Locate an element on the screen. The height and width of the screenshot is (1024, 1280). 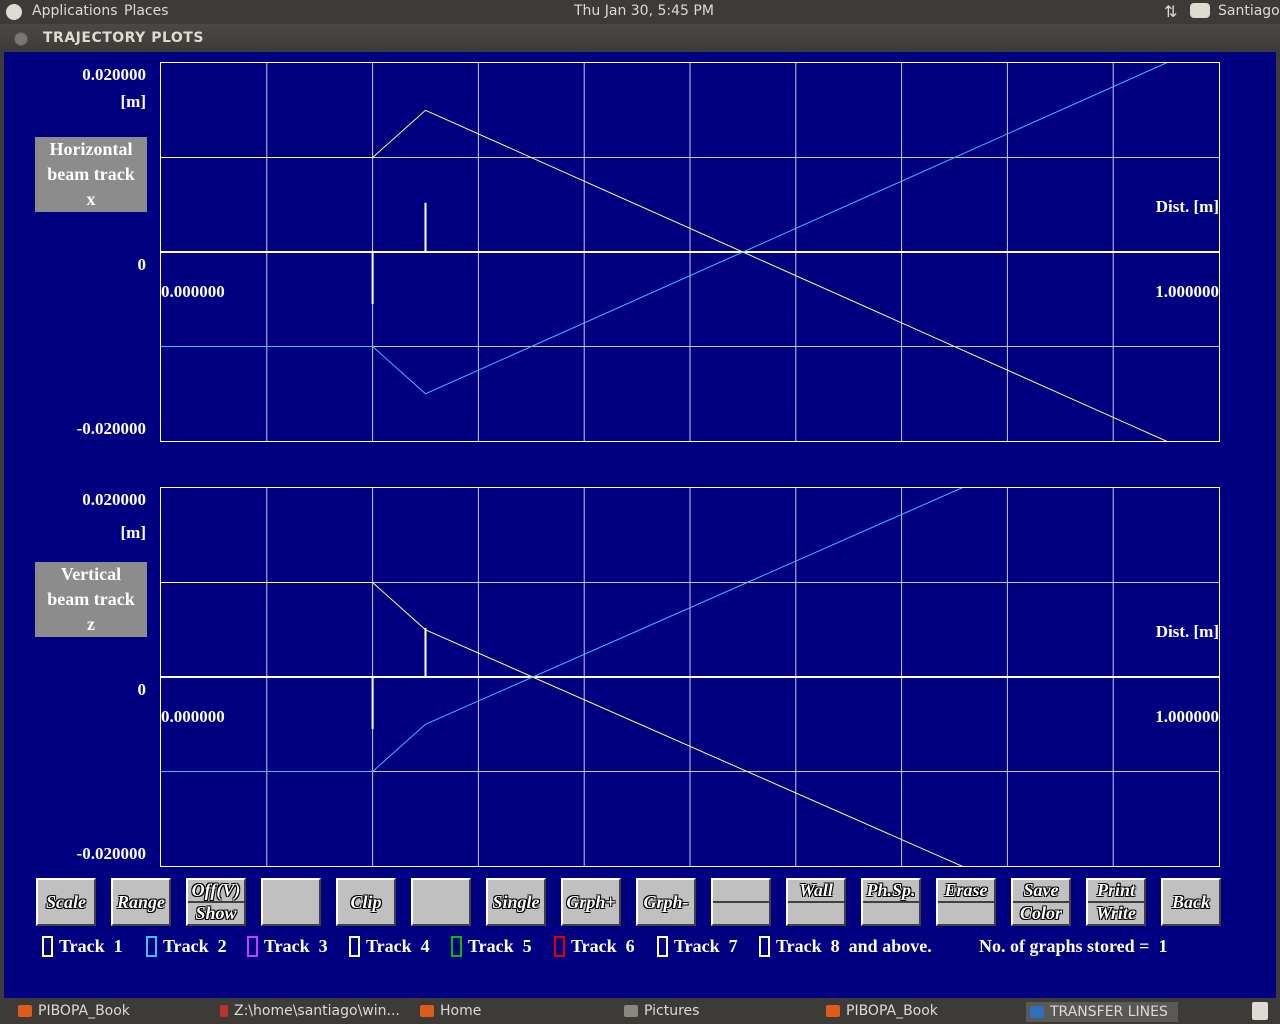
scale-button: Scale is located at coordinates (66, 902).